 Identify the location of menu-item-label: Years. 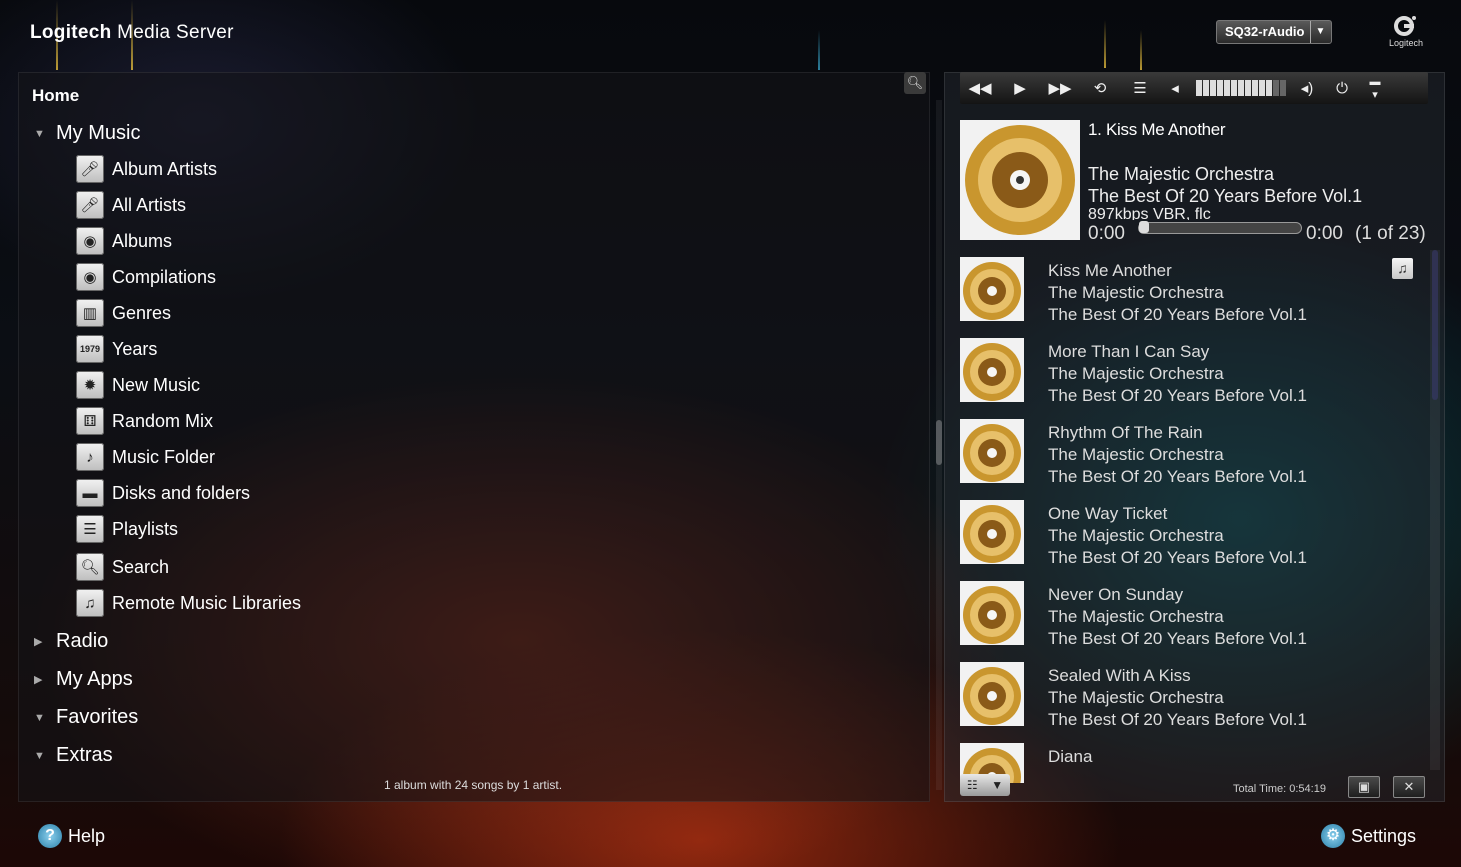
(135, 348).